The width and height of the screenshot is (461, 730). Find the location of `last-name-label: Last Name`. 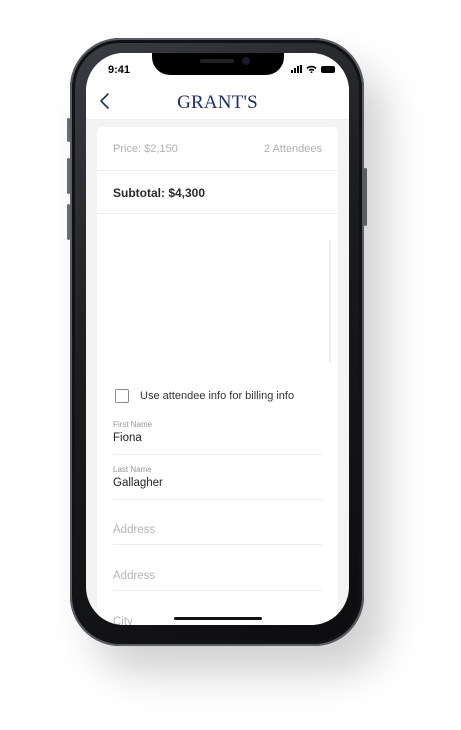

last-name-label: Last Name is located at coordinates (132, 469).